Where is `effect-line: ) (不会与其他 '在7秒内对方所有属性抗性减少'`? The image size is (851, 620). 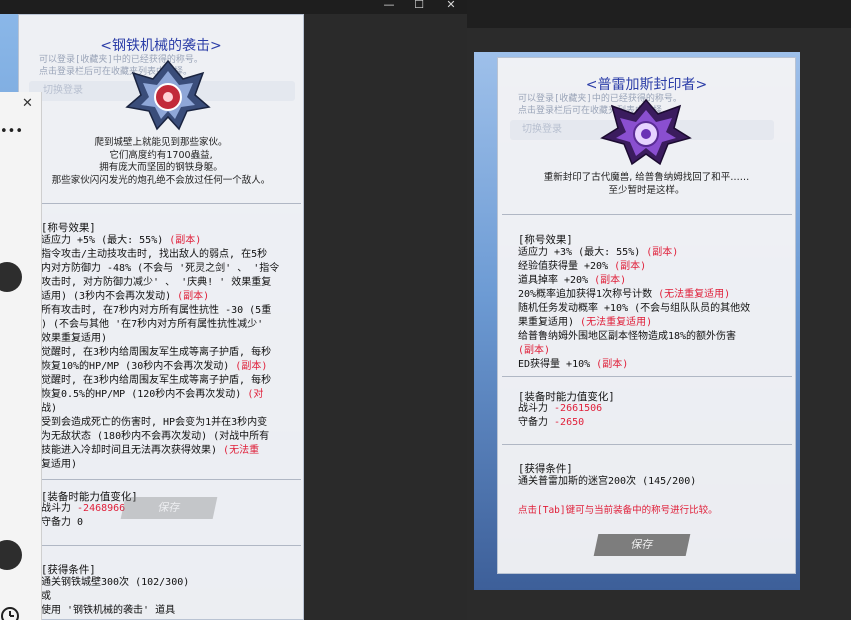
effect-line: ) (不会与其他 '在7秒内对方所有属性抗性减少' is located at coordinates (152, 324).